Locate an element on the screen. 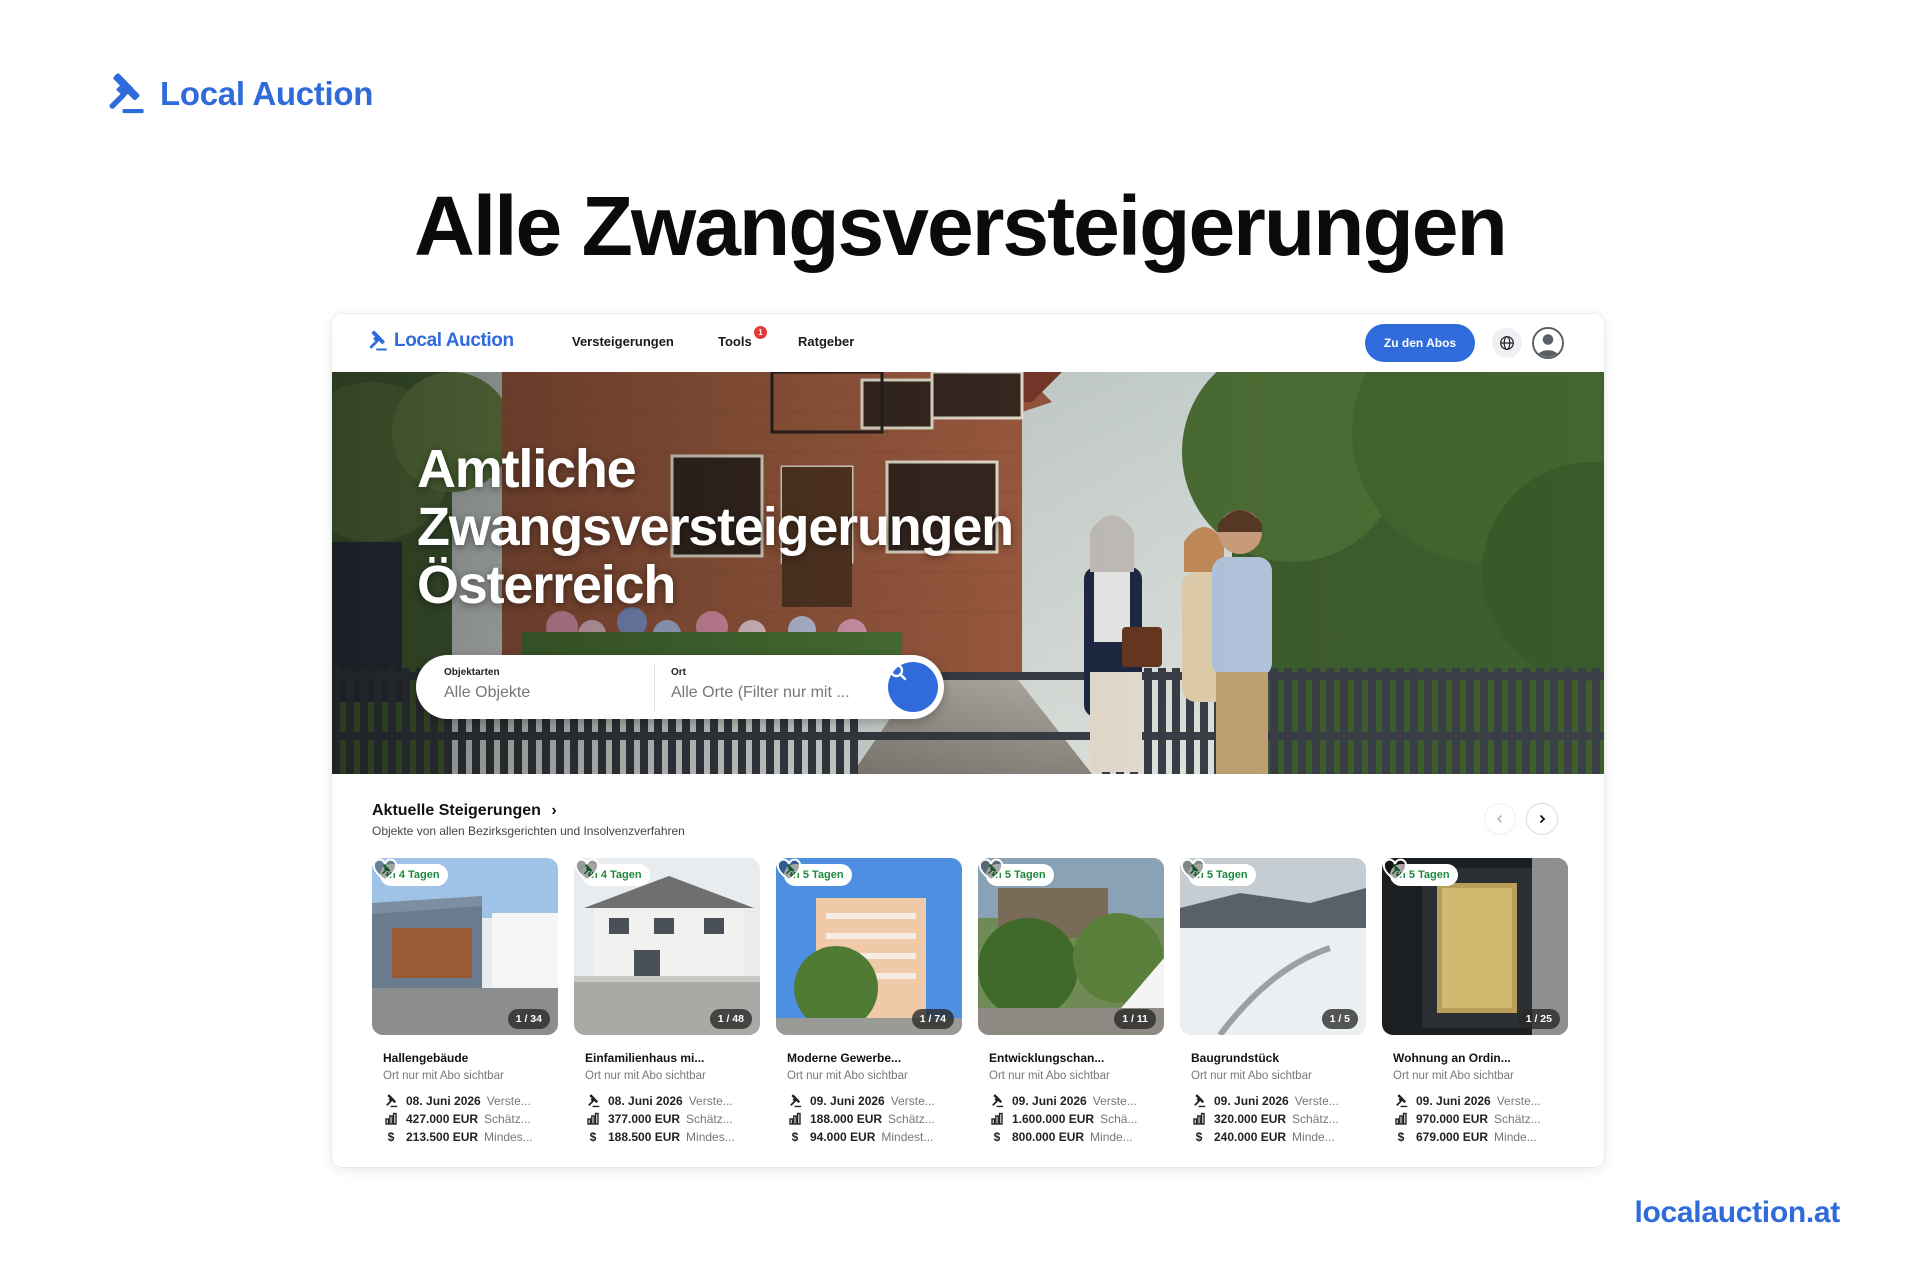  image-counter: 1 / 48 is located at coordinates (730, 1019).